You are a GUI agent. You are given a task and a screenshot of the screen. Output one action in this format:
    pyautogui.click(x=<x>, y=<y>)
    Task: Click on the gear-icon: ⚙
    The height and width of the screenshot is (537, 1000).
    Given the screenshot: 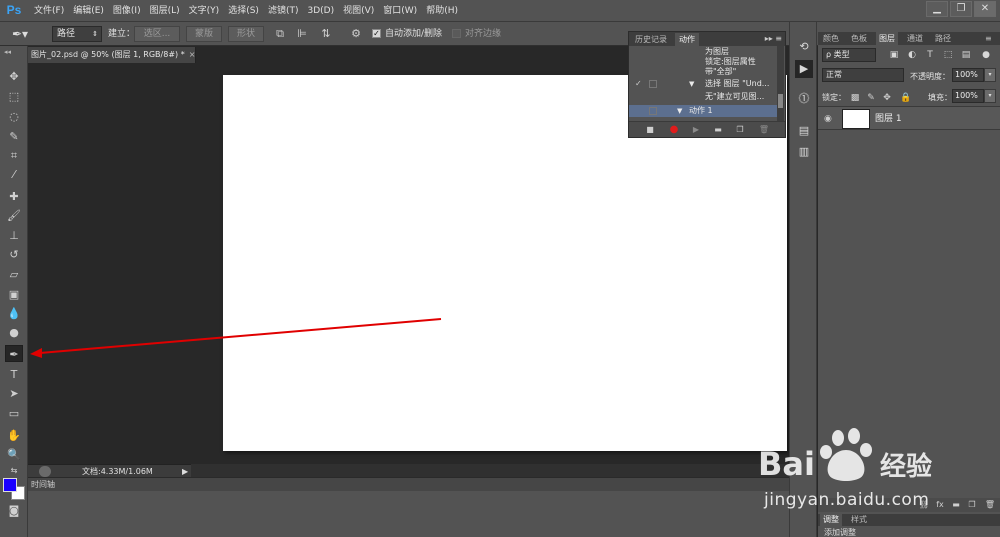 What is the action you would take?
    pyautogui.click(x=356, y=34)
    